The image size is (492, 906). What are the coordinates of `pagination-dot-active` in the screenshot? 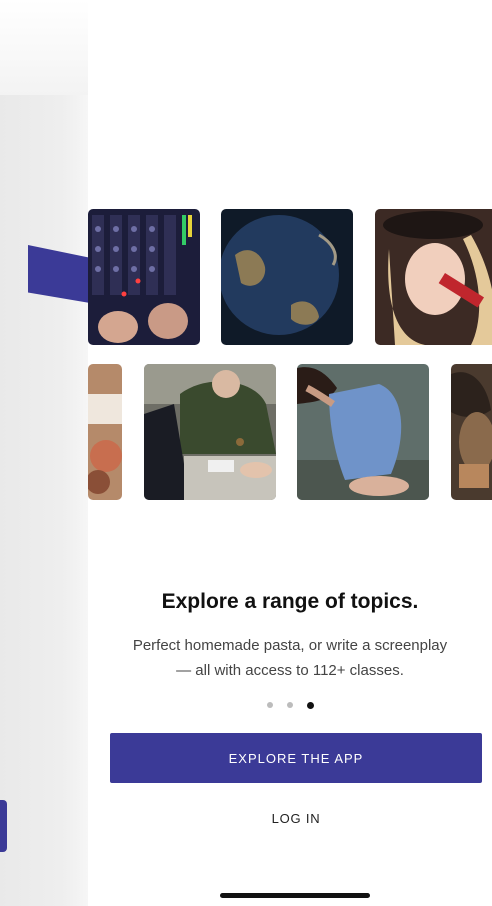 It's located at (310, 705).